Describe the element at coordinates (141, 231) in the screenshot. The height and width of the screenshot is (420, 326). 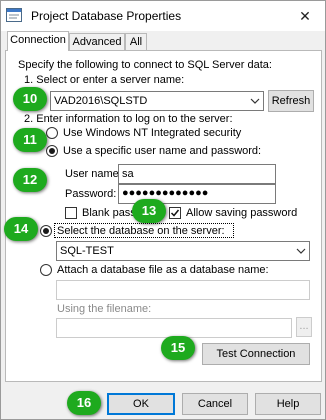
I see `select-db-label: Select the database on the server:` at that location.